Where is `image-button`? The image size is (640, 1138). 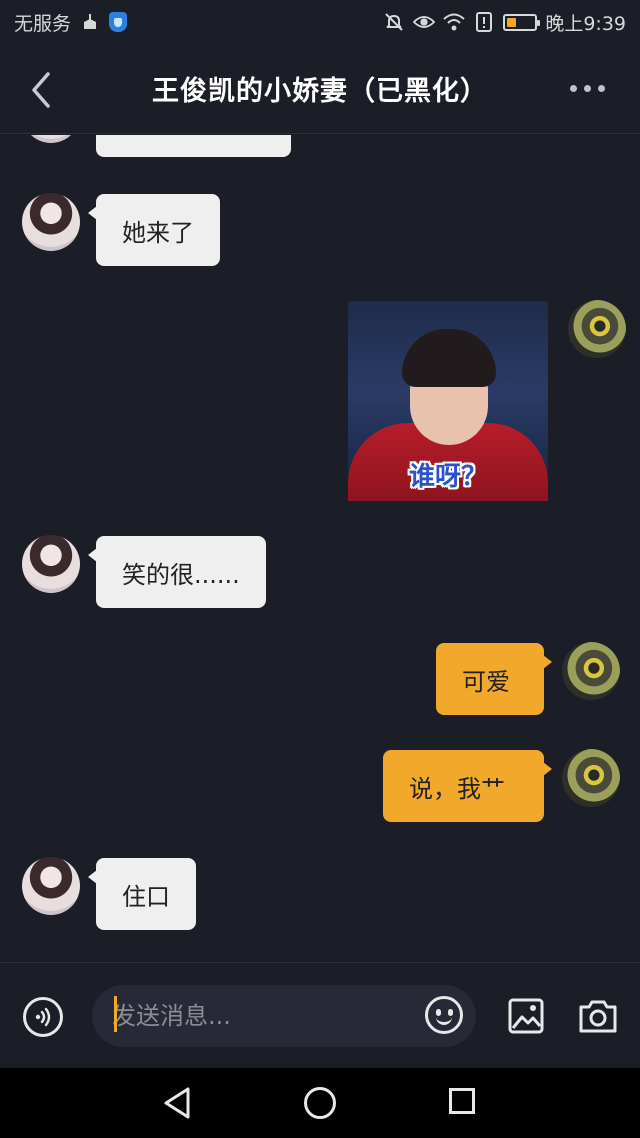 image-button is located at coordinates (526, 1016).